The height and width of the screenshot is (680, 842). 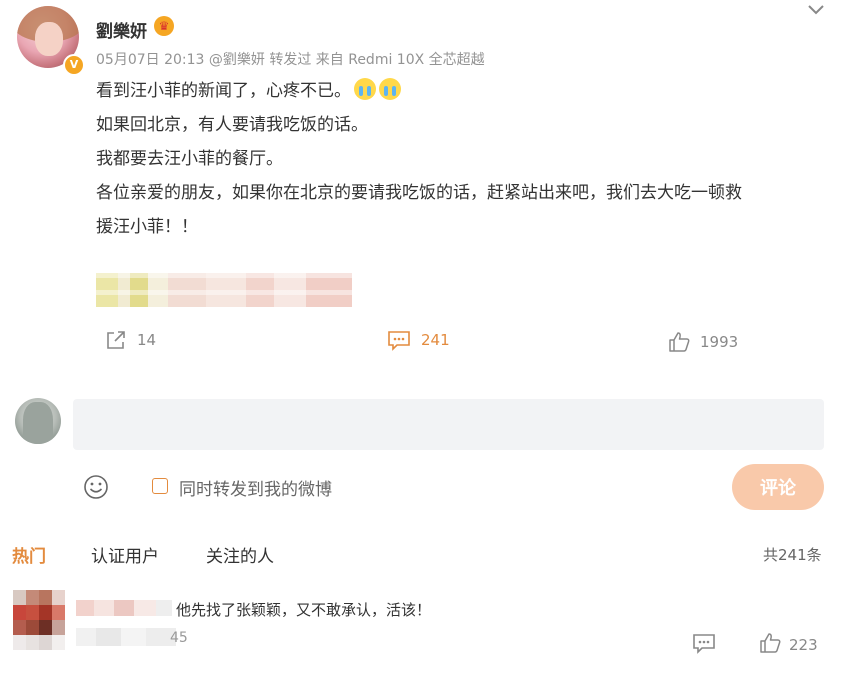 What do you see at coordinates (223, 91) in the screenshot?
I see `post-line-text: 看到汪小菲的新闻了，心疼不已。` at bounding box center [223, 91].